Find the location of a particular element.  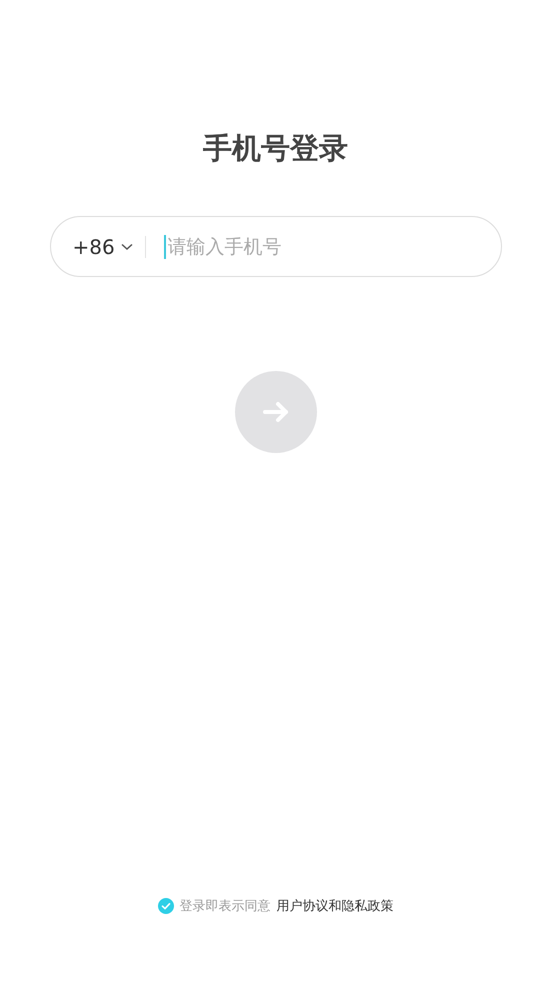

terms-link: 用户协议和隐私政策 is located at coordinates (335, 906).